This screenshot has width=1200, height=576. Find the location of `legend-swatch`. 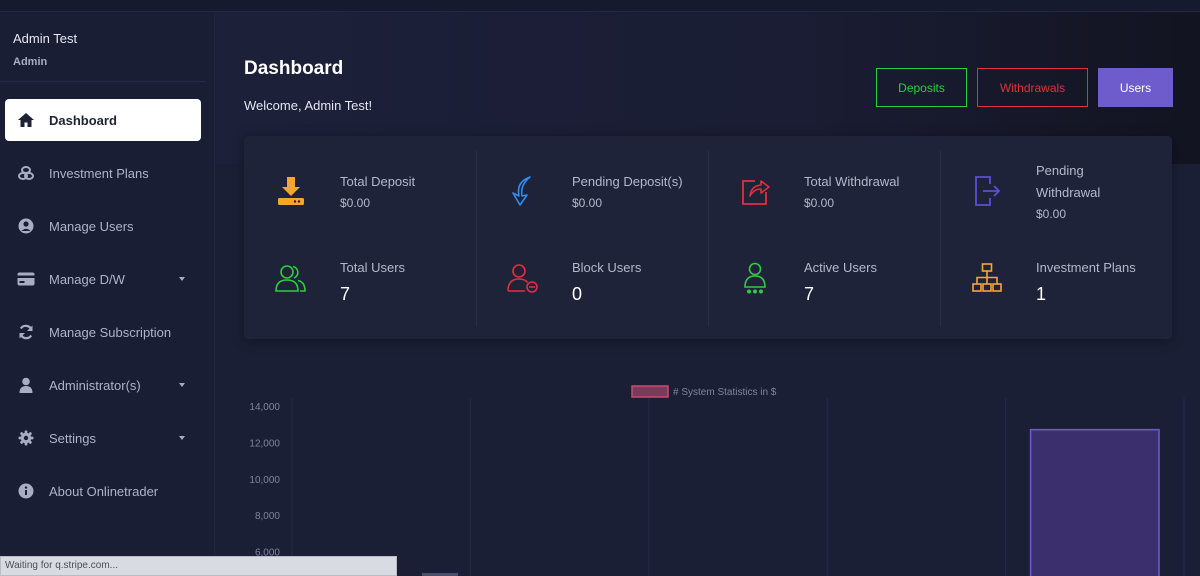

legend-swatch is located at coordinates (650, 391).